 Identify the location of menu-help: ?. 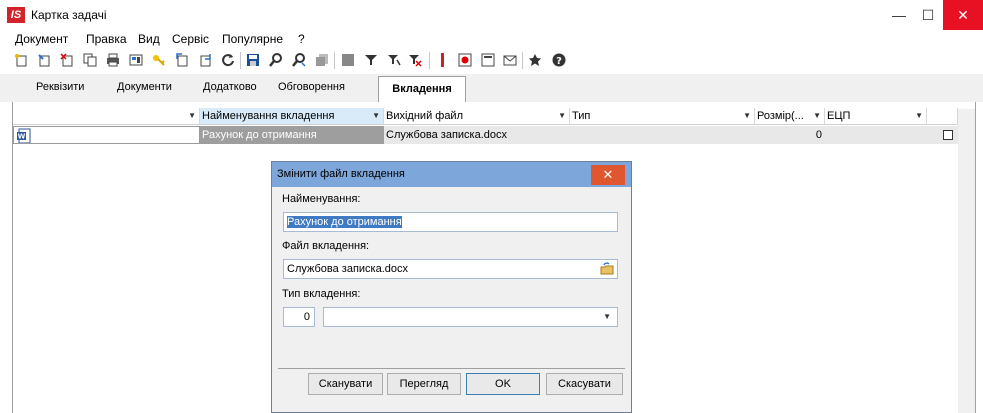
(301, 39).